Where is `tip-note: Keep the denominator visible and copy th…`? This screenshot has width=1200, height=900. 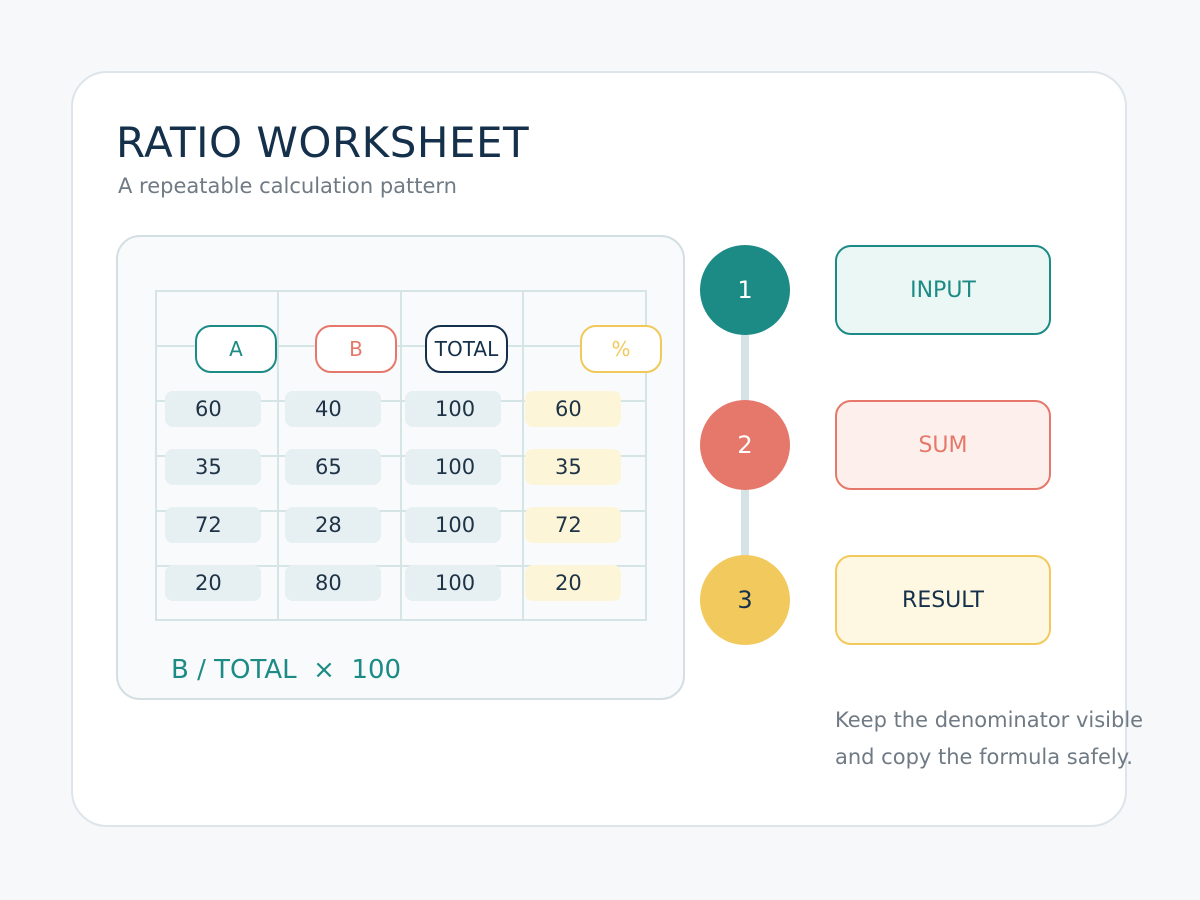 tip-note: Keep the denominator visible and copy th… is located at coordinates (989, 739).